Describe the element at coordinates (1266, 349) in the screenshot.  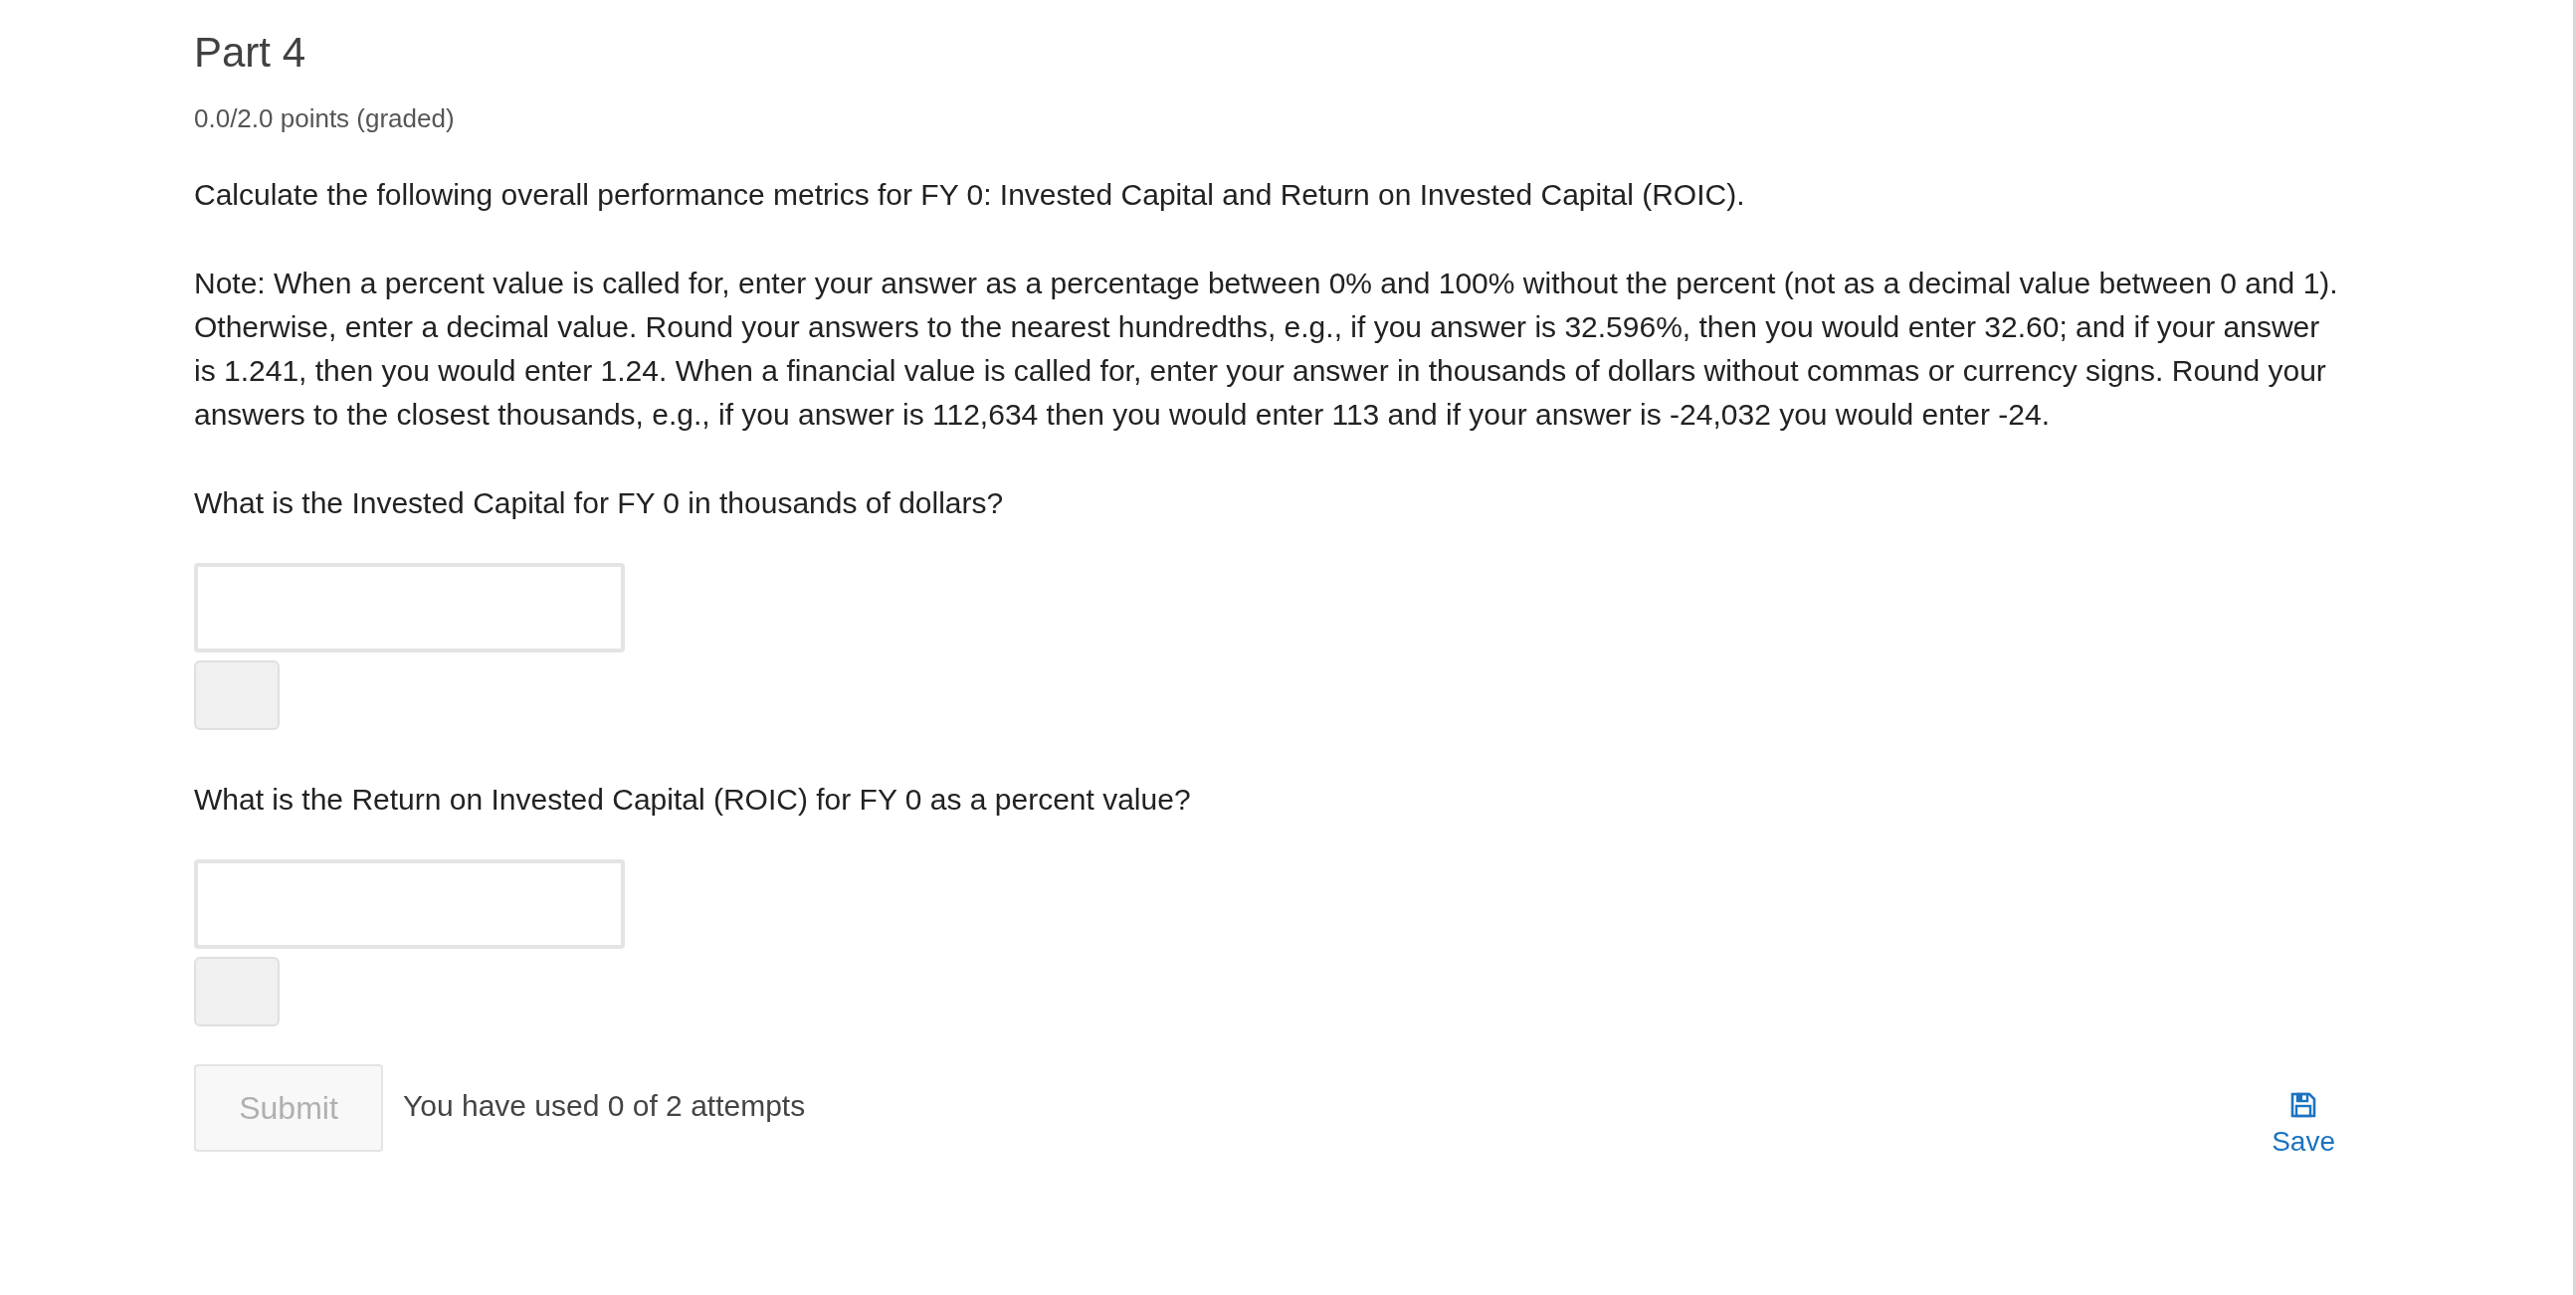
I see `note-text: Note: When a percent value is called for, enter your answer as a percentage between 0% and 100% without the percent (not as a decimal value between 0 and 1). Otherwise, enter a decimal value. Round your answers to the nearest hundredths, e.g., if you answer is 32.596%, then you would enter 32.60; and if your answer is 1.241, then you would enter 1.24. When a financial value is called for, enter your answer in thousands of dollars without commas or currency signs. Round your answers to the closest thousands, e.g., if you answer is 112,634 then you would enter 113 and if your answer is -24,032 you would enter -24.` at that location.